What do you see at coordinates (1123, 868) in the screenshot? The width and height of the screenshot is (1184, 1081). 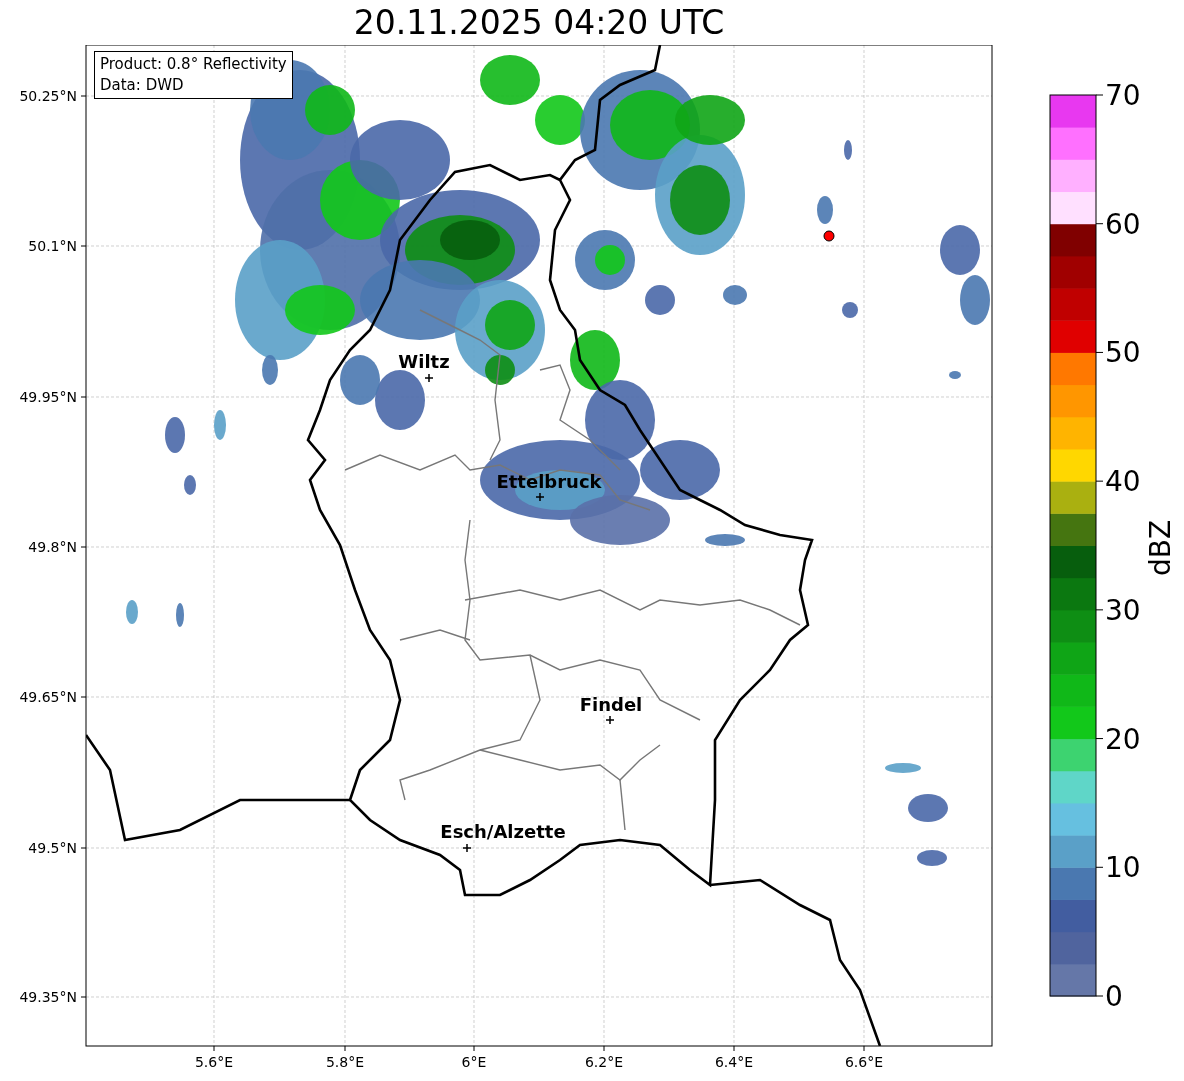 I see `colorbar-tick-label: 10` at bounding box center [1123, 868].